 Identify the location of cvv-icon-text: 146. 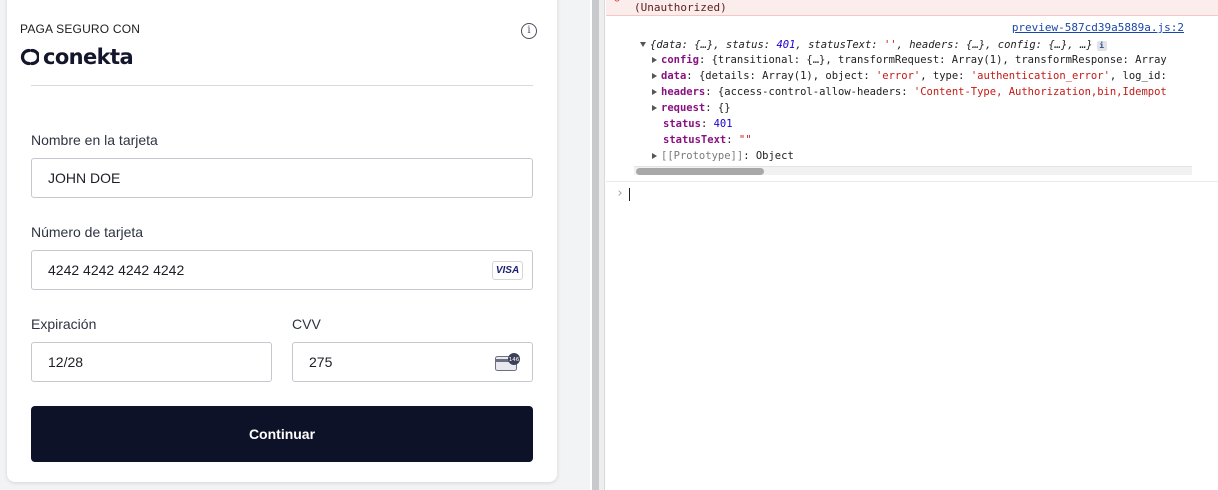
(514, 360).